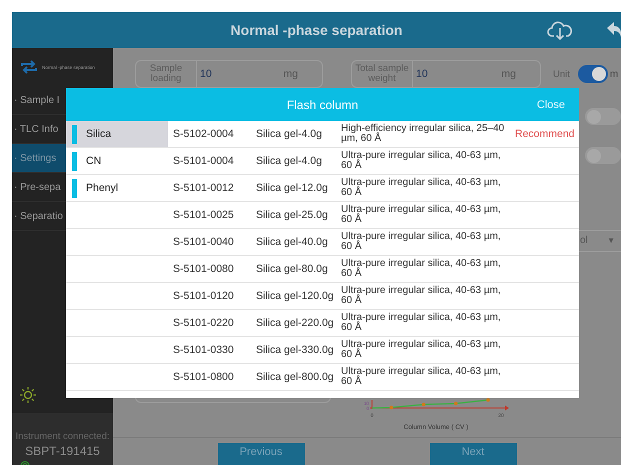  I want to click on table-row: S-5101-0012 Silica gel-12.0g Ultra-pure irregular silica, 40-63 µm, 60 Å, so click(373, 188).